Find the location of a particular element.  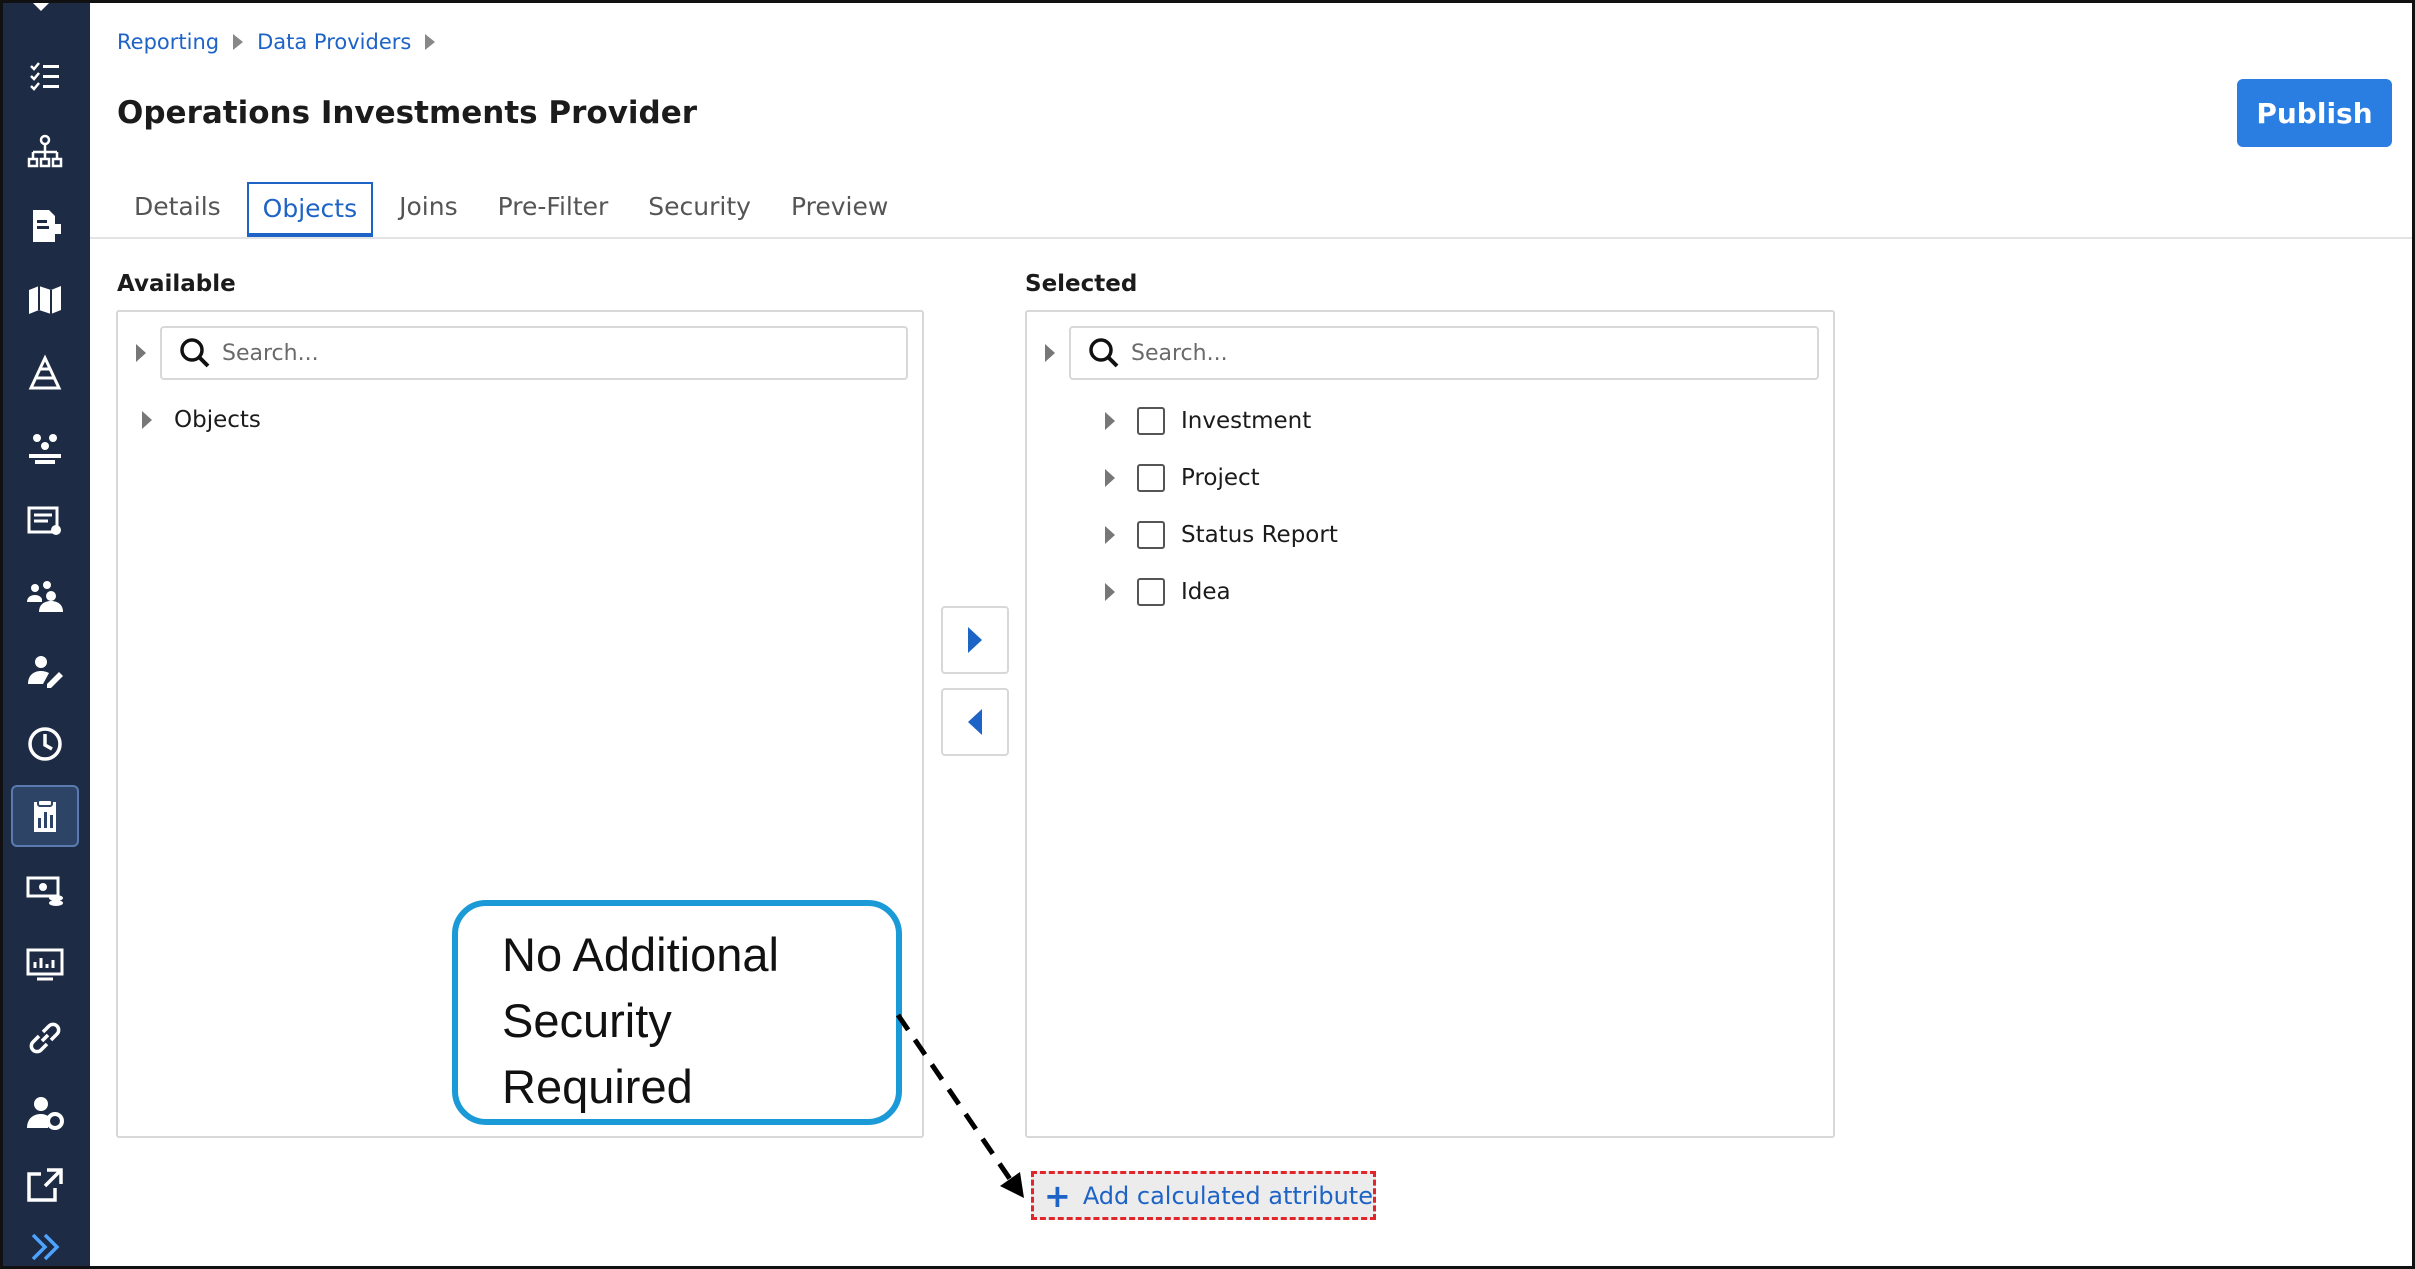

breadcrumb-data-providers: Data Providers is located at coordinates (334, 42).